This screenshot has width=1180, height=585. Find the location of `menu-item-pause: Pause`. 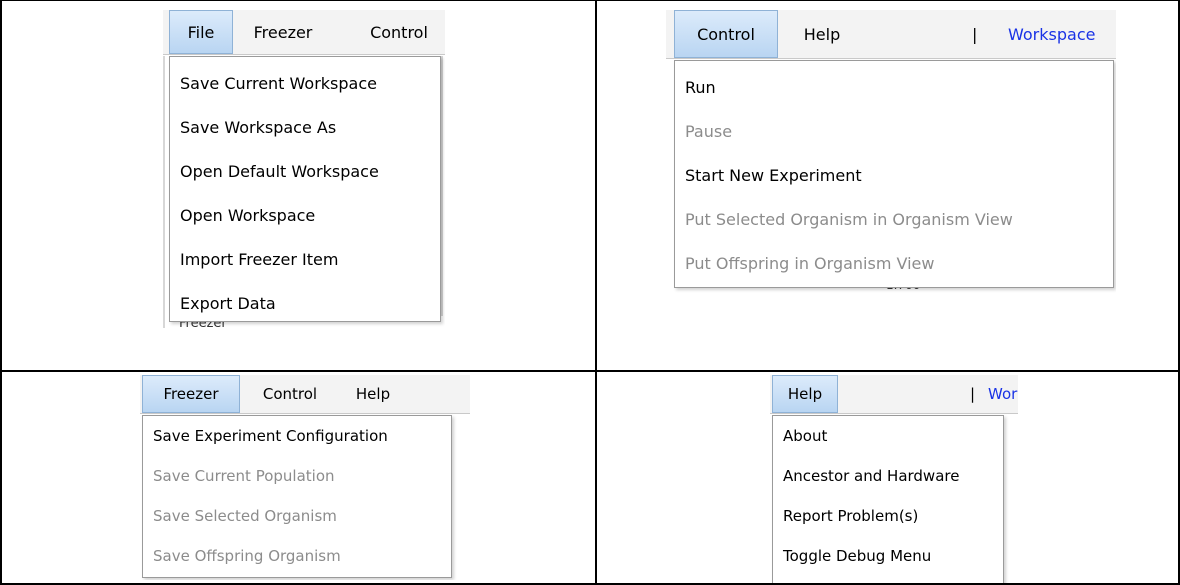

menu-item-pause: Pause is located at coordinates (709, 131).